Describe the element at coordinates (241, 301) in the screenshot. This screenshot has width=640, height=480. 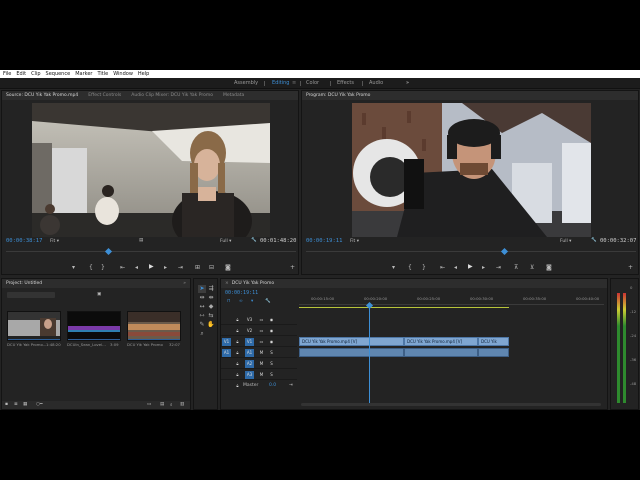
I see `linked-selection-icon: ∞` at that location.